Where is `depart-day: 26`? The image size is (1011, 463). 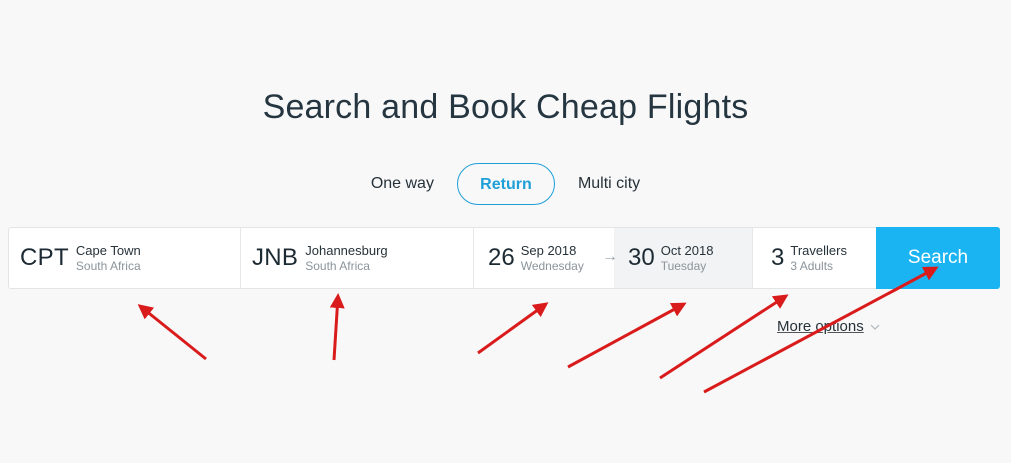 depart-day: 26 is located at coordinates (501, 257).